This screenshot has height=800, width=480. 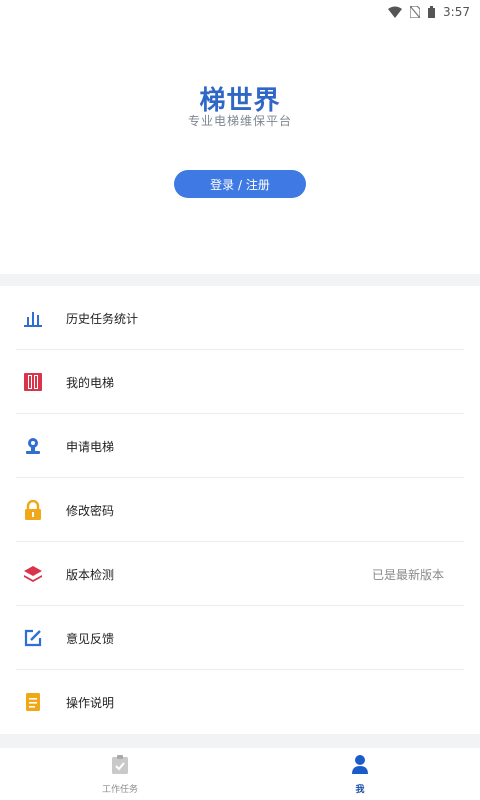 What do you see at coordinates (407, 574) in the screenshot?
I see `version-status-text: 已是最新版本` at bounding box center [407, 574].